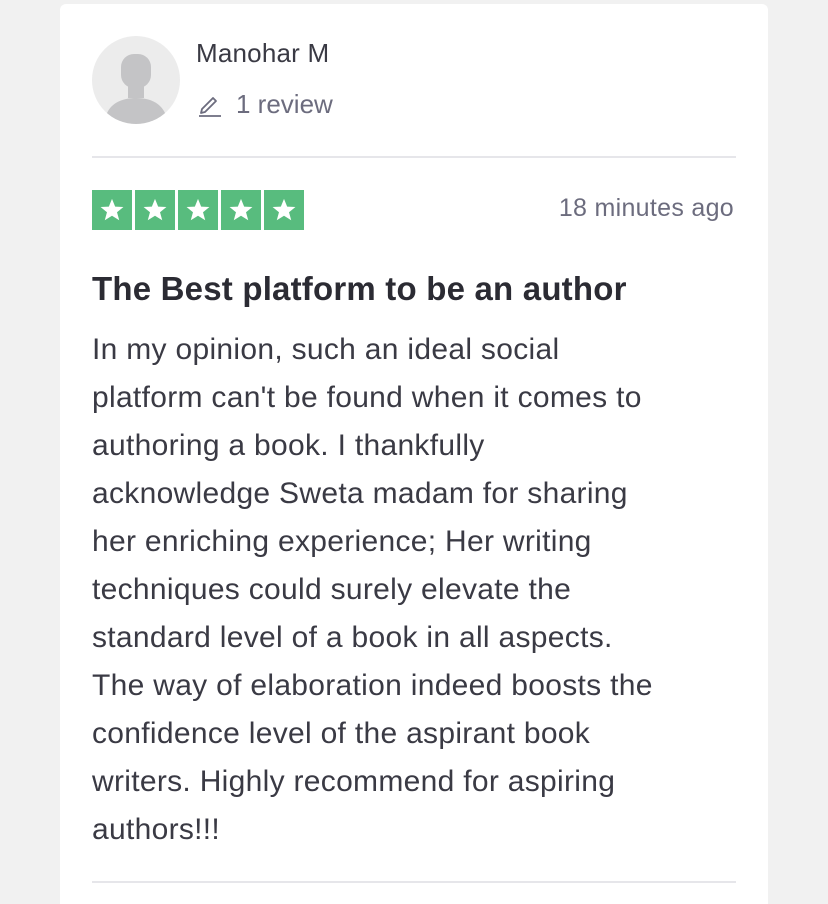 Image resolution: width=828 pixels, height=904 pixels. I want to click on review-body-line: authoring a book. I thankfully, so click(288, 445).